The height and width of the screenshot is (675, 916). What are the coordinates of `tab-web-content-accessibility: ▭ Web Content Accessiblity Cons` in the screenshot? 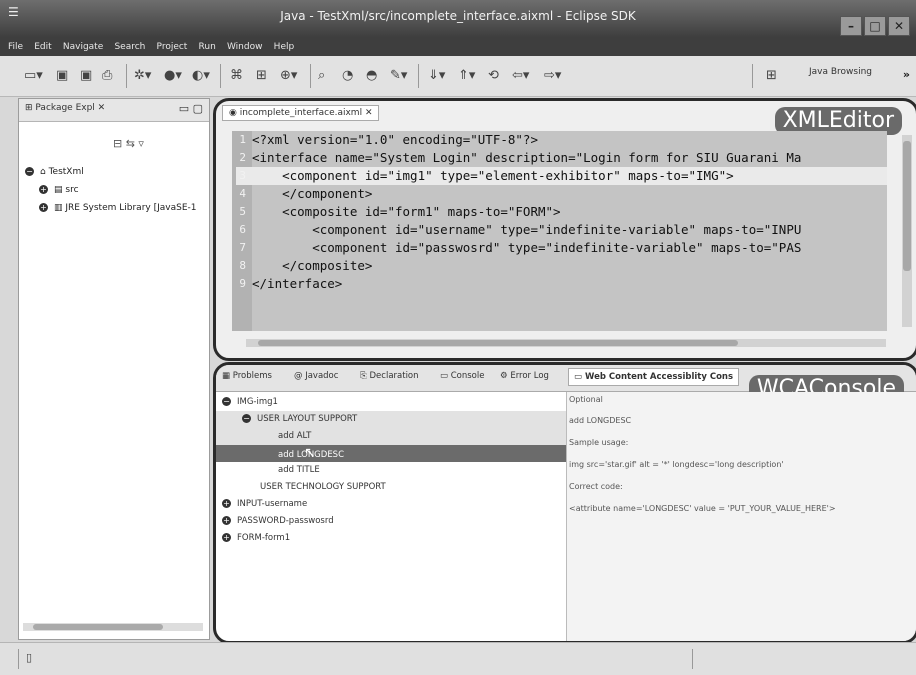 It's located at (654, 377).